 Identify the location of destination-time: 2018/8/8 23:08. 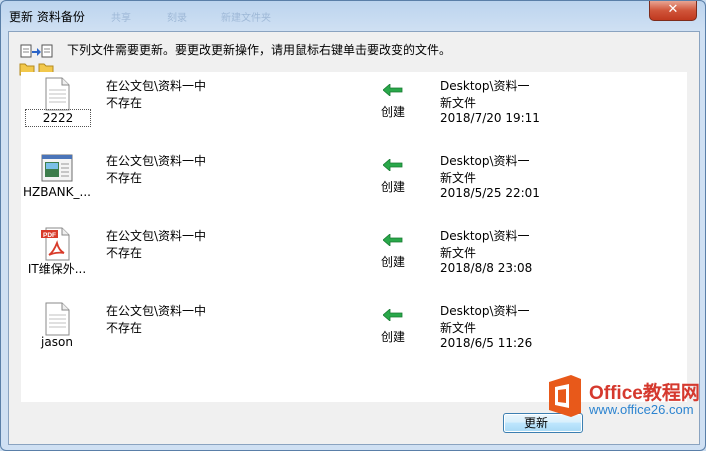
(486, 268).